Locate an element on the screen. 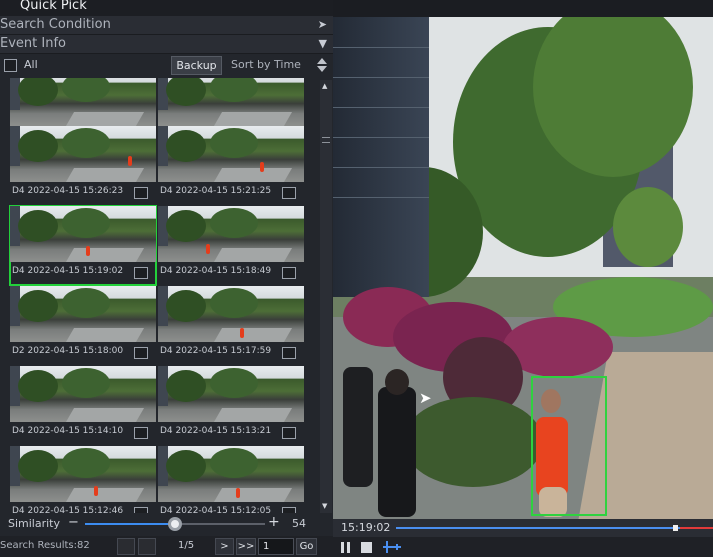  result-tile: D4 2022-04-15 15:18:49 is located at coordinates (231, 245).